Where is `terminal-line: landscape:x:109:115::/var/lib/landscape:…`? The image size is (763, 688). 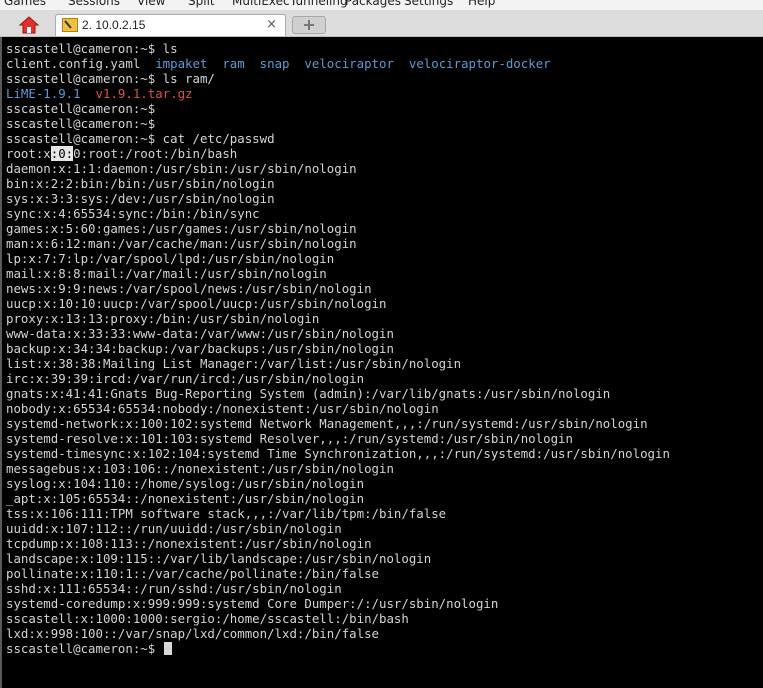
terminal-line: landscape:x:109:115::/var/lib/landscape:… is located at coordinates (383, 558).